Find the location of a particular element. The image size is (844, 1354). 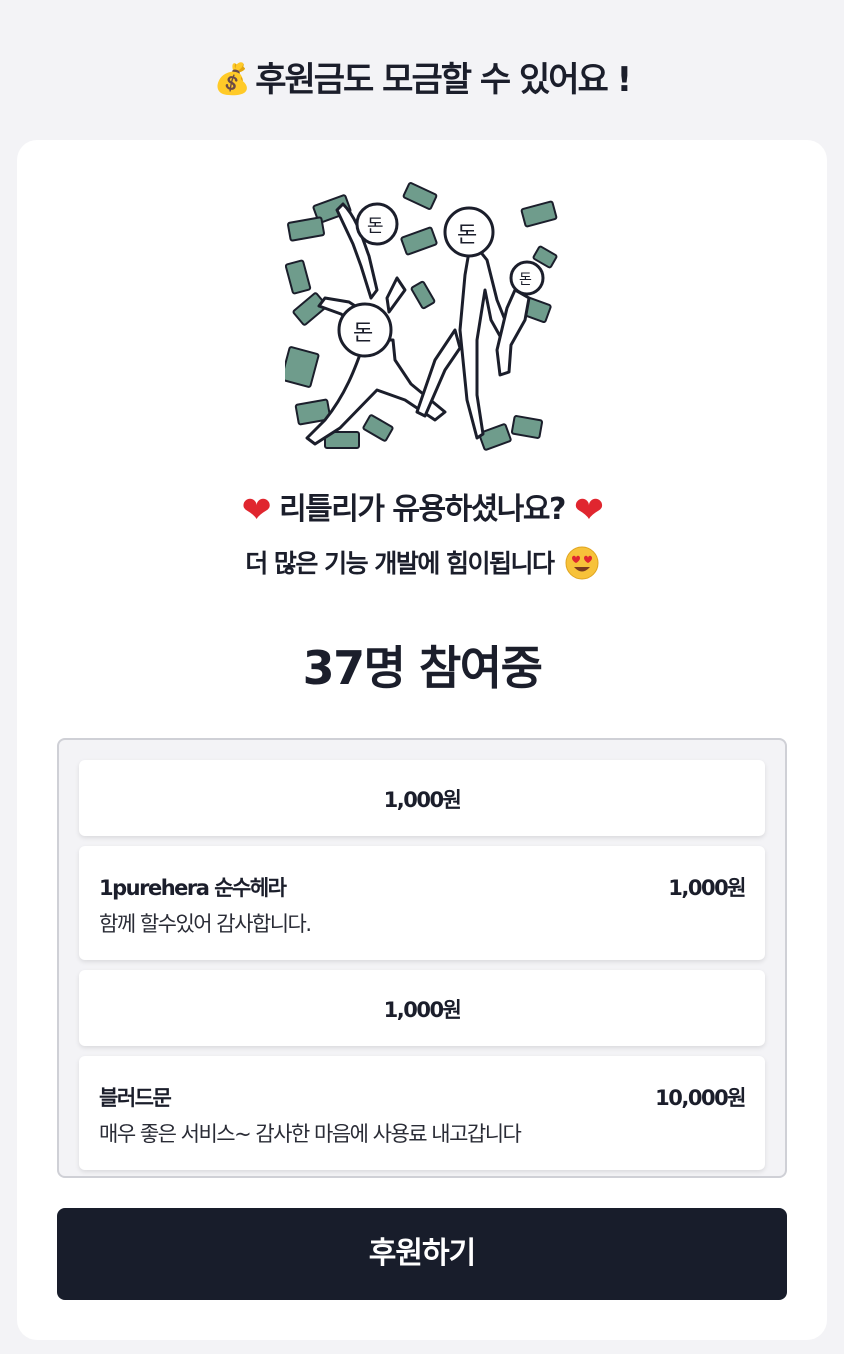

donation-amount: 10,000원 is located at coordinates (700, 1098).